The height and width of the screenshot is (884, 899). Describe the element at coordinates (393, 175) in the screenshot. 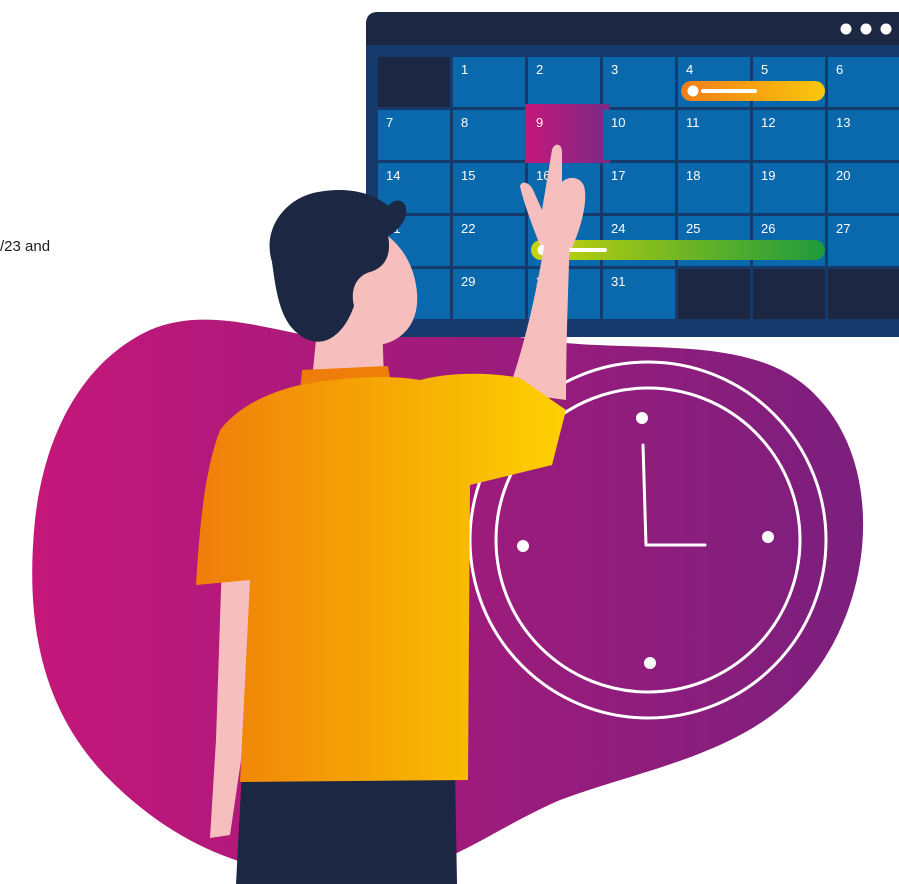

I see `day-number: 14` at that location.